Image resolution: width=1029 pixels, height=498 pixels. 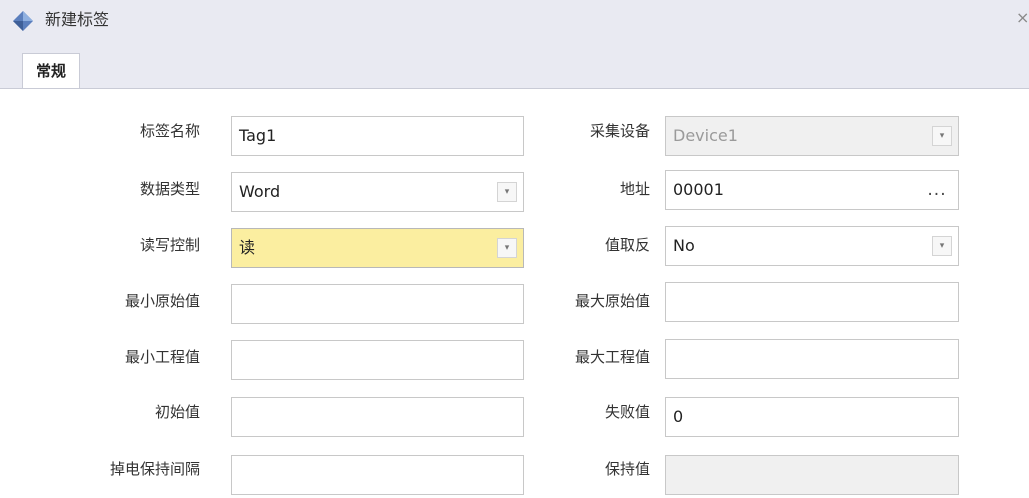 What do you see at coordinates (177, 412) in the screenshot?
I see `initial-value-label: 初始值` at bounding box center [177, 412].